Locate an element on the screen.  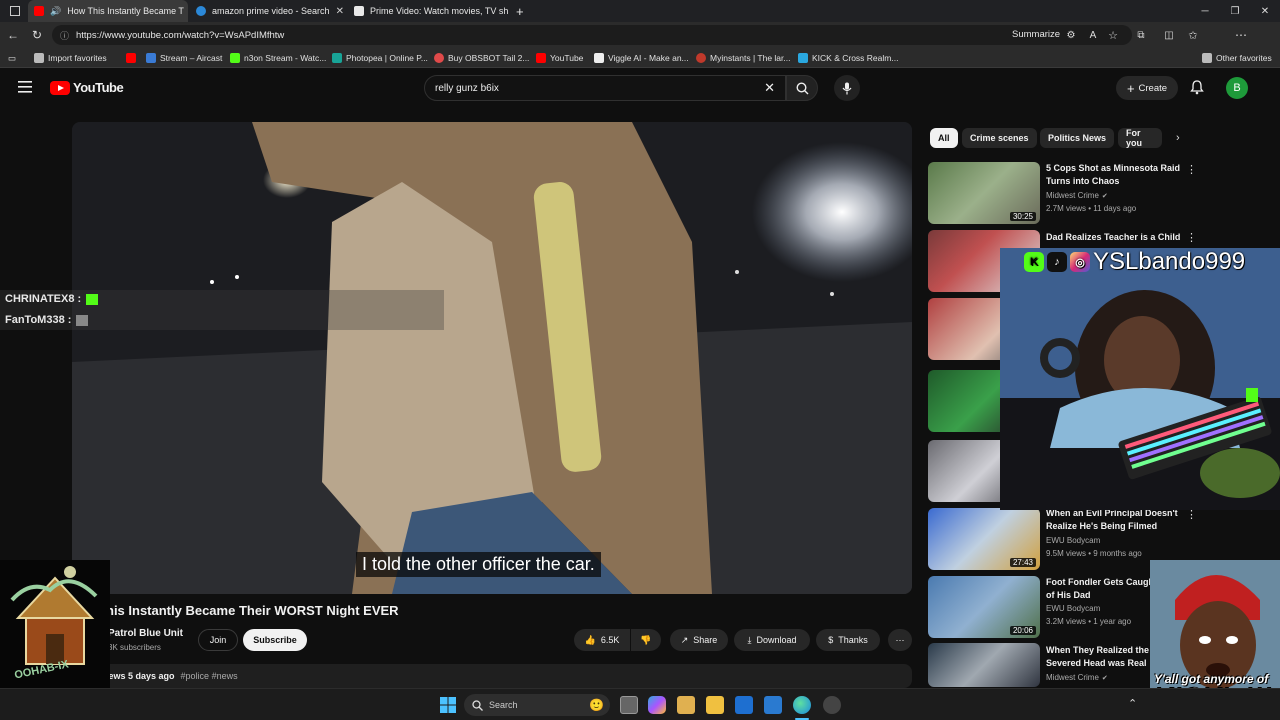
chip-politics-news: Politics News is located at coordinates (1077, 138).